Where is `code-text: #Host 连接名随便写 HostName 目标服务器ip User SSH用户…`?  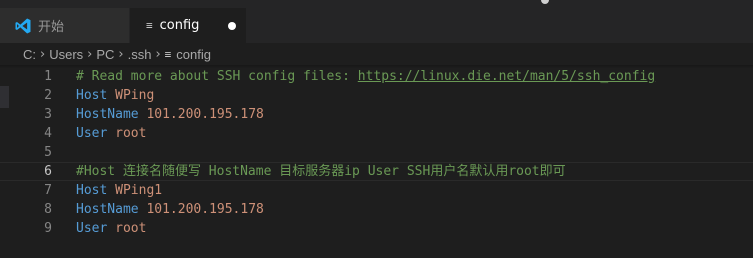 code-text: #Host 连接名随便写 HostName 目标服务器ip User SSH用户… is located at coordinates (321, 171).